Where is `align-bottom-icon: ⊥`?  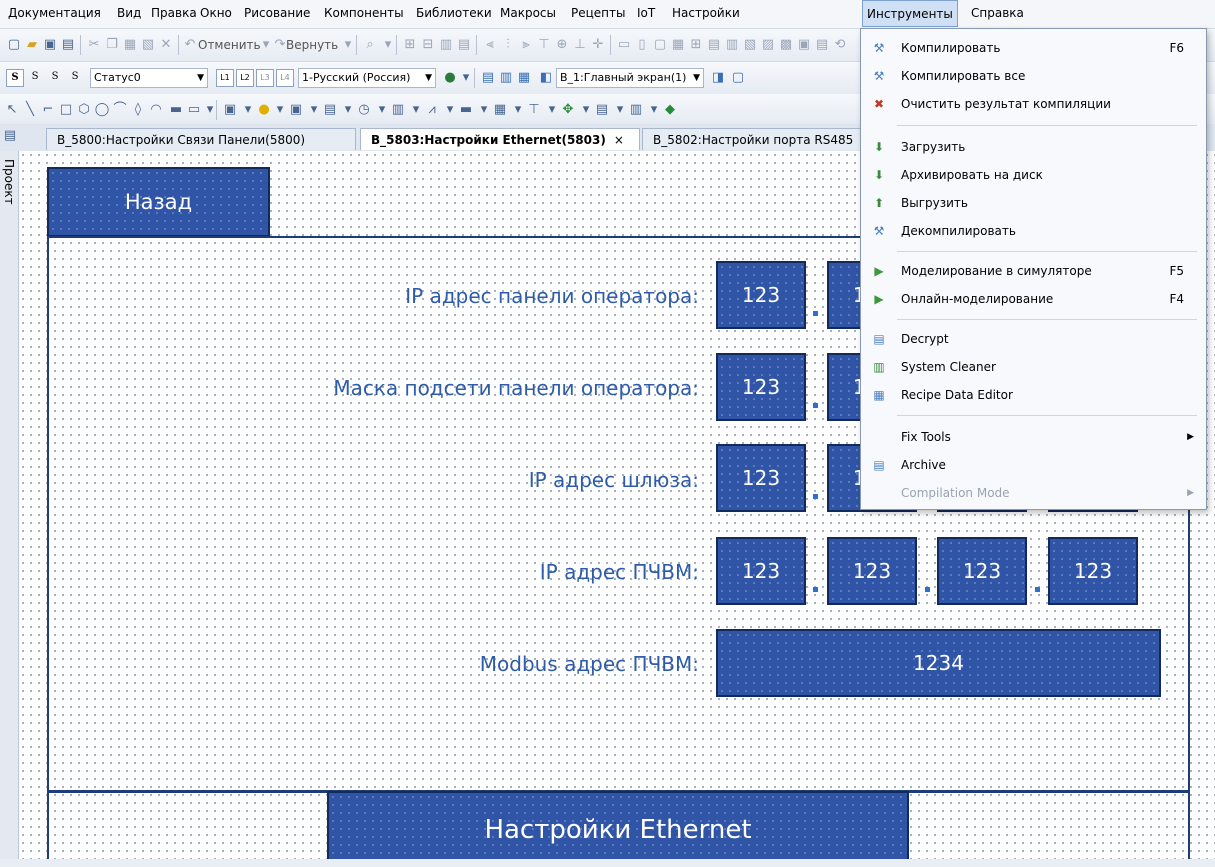
align-bottom-icon: ⊥ is located at coordinates (580, 45).